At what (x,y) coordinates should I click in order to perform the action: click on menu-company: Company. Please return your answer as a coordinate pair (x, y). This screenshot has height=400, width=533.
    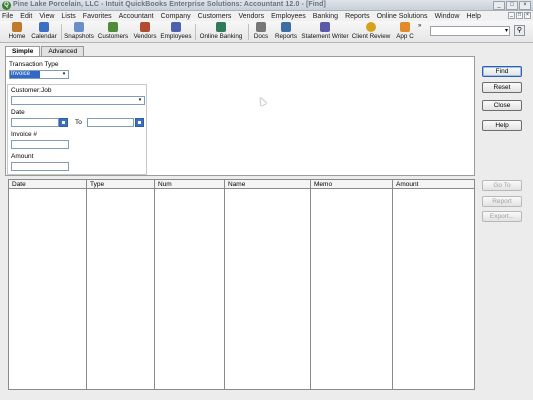
    Looking at the image, I should click on (176, 16).